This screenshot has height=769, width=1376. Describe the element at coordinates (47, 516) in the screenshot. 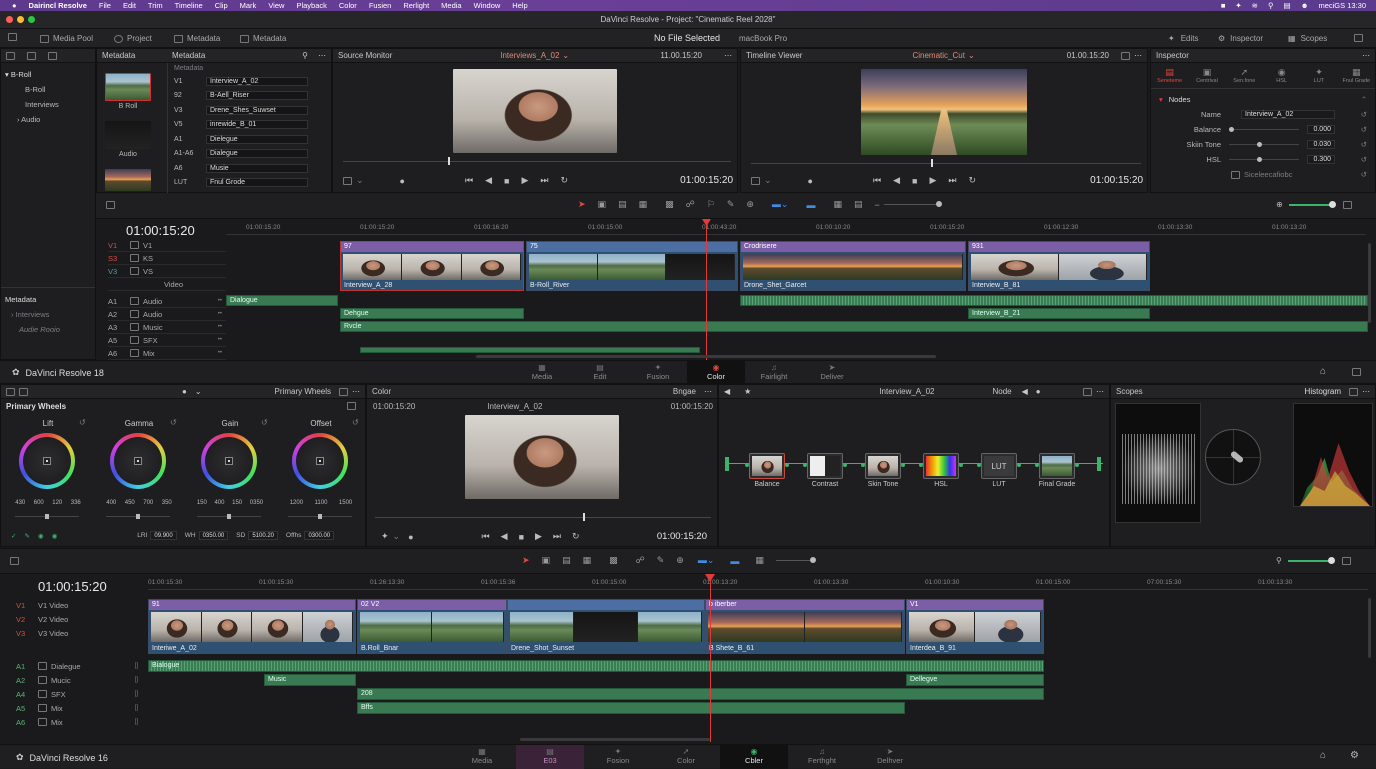

I see `wheel-master-handle` at that location.